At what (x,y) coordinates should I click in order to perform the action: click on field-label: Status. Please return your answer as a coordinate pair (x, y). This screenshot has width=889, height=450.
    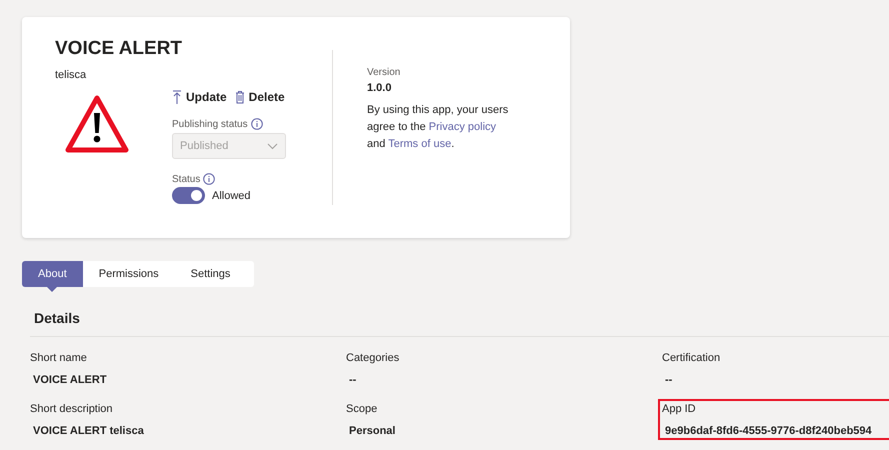
    Looking at the image, I should click on (186, 179).